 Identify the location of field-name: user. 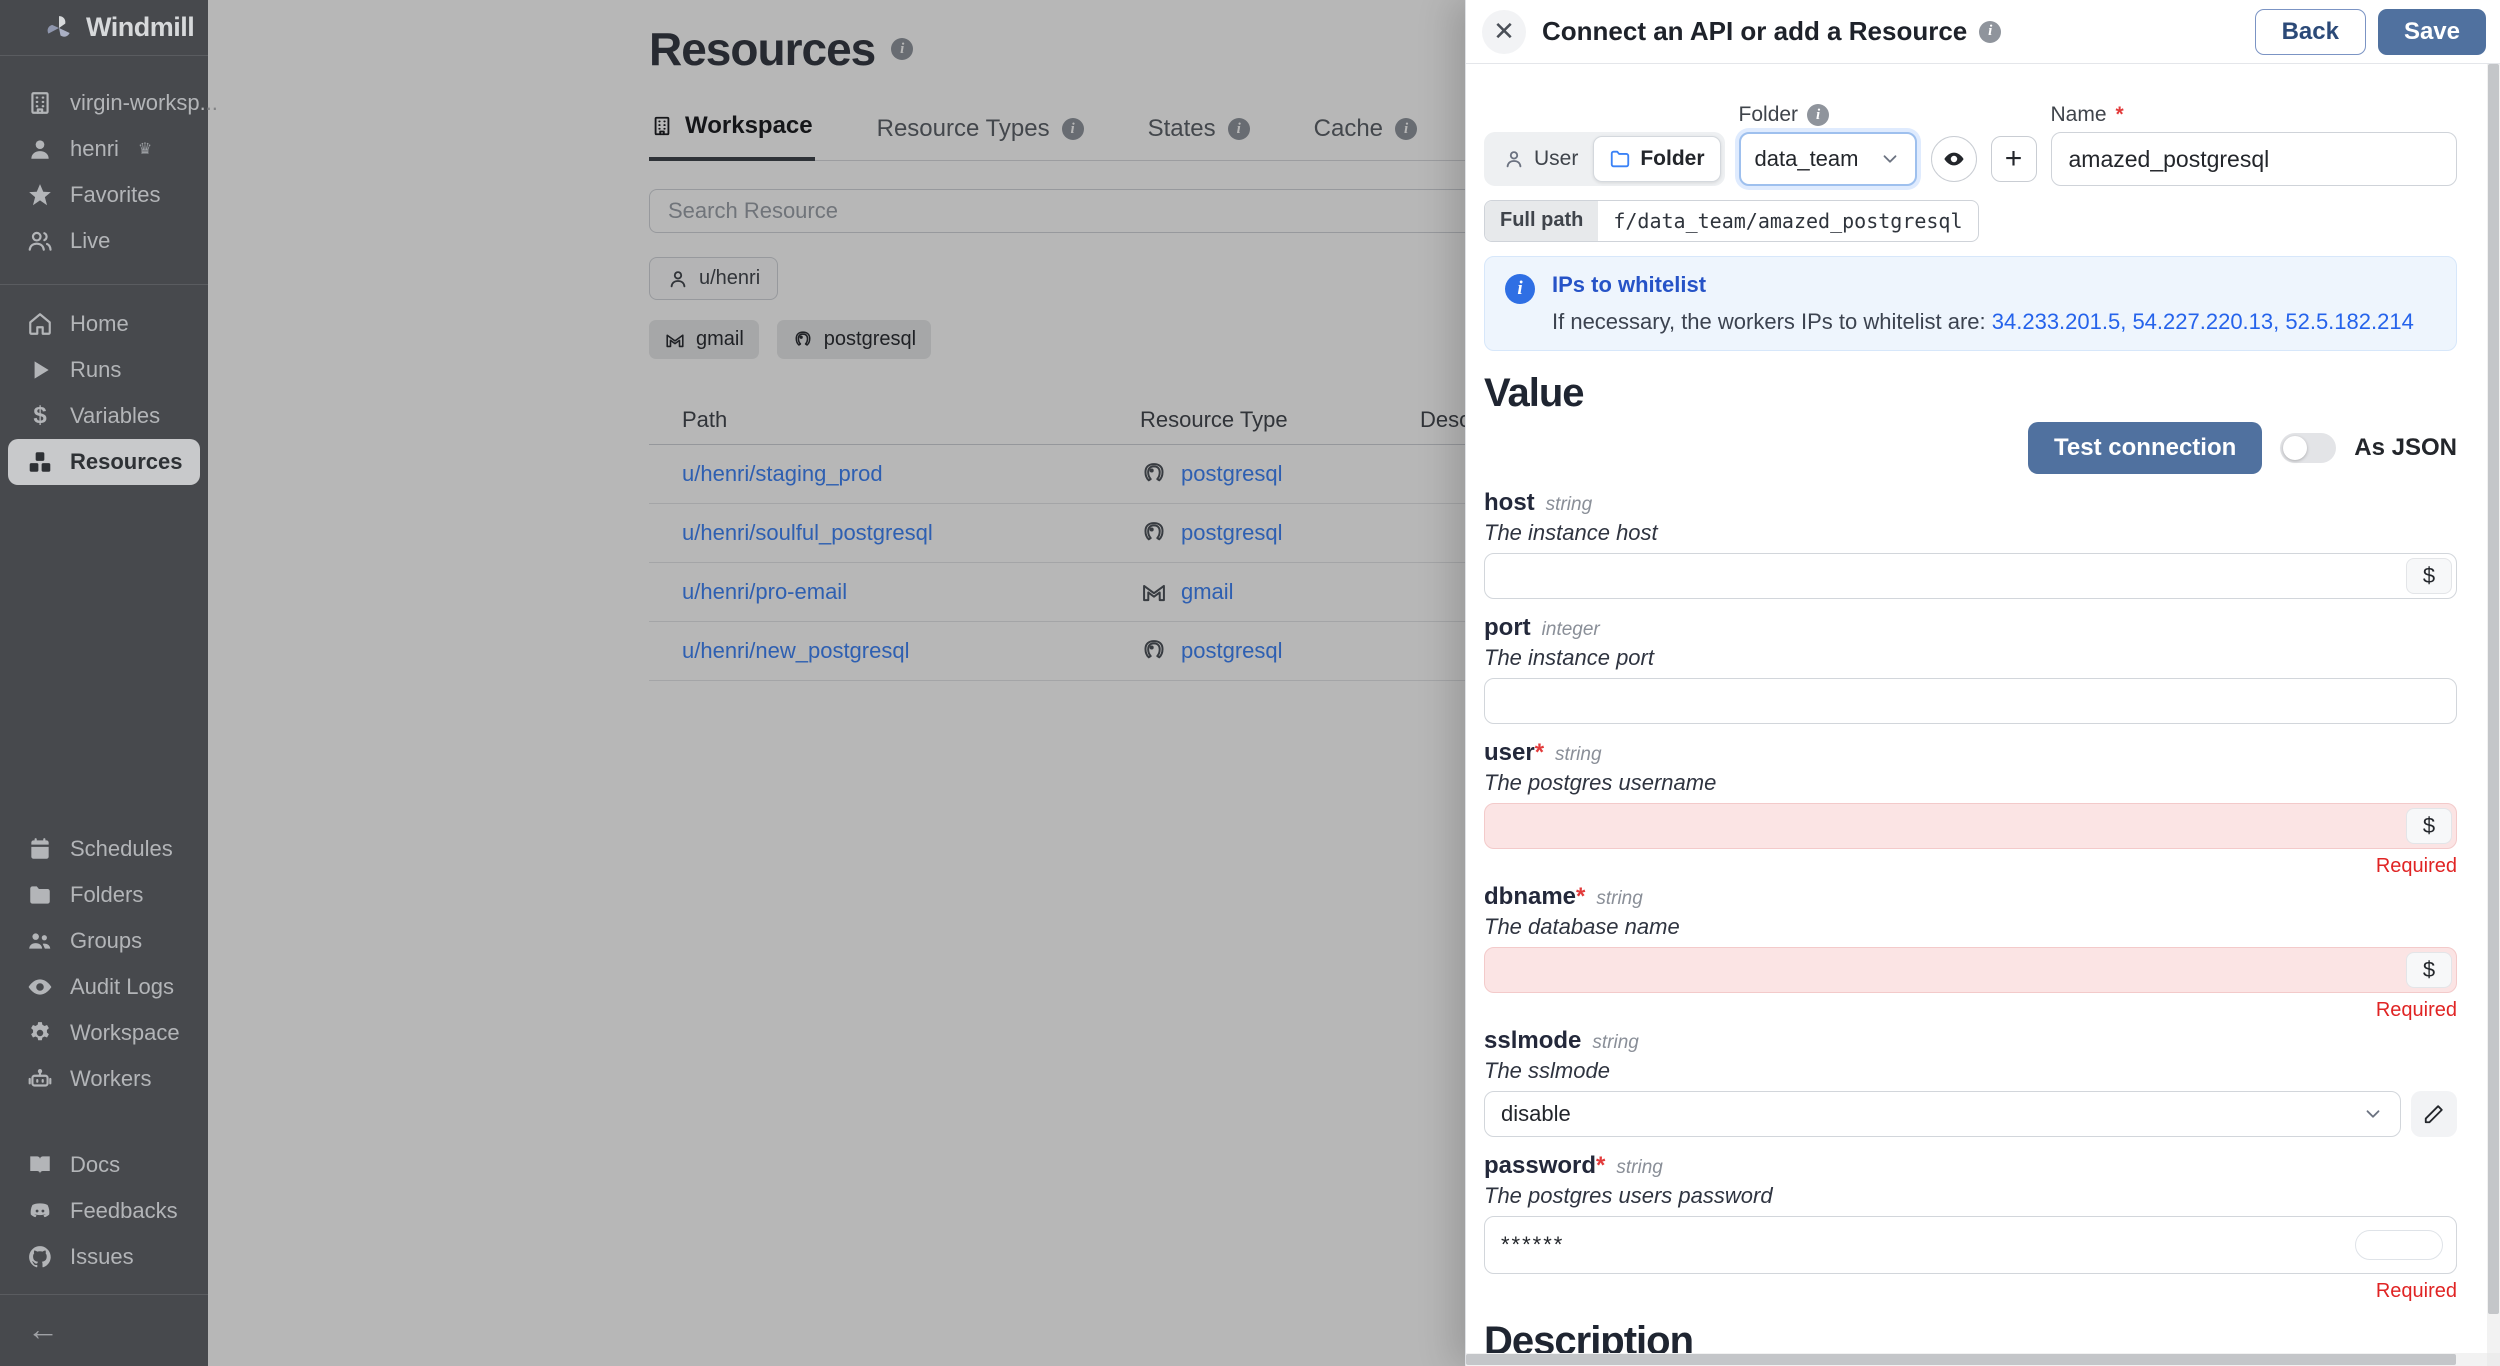
(1509, 752).